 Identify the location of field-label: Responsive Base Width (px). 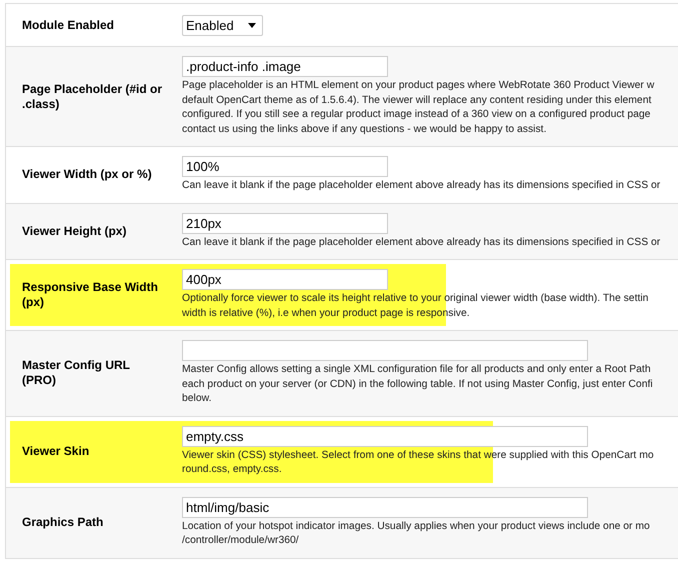
(90, 295).